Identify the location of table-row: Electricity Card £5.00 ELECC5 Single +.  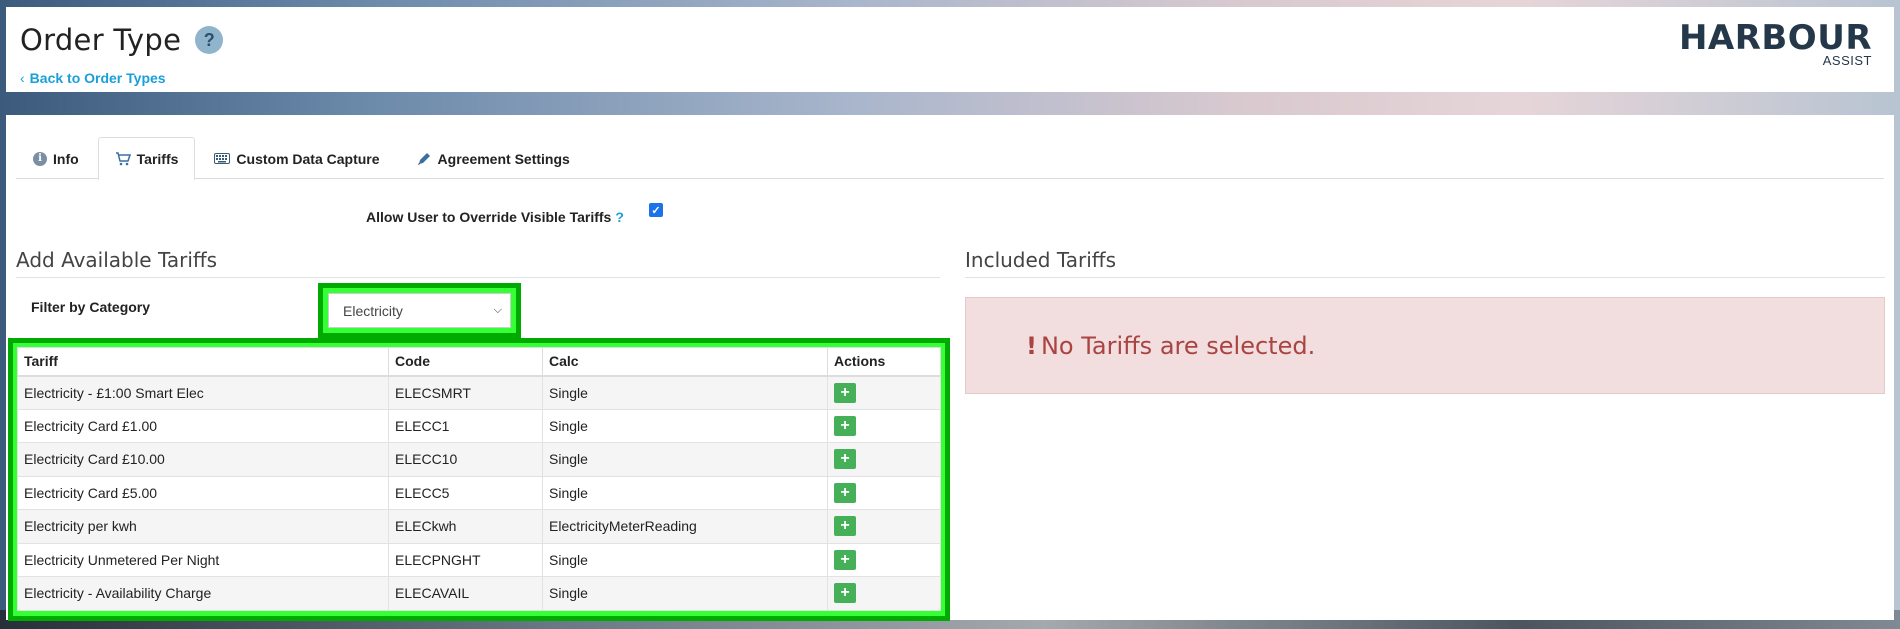
(479, 492).